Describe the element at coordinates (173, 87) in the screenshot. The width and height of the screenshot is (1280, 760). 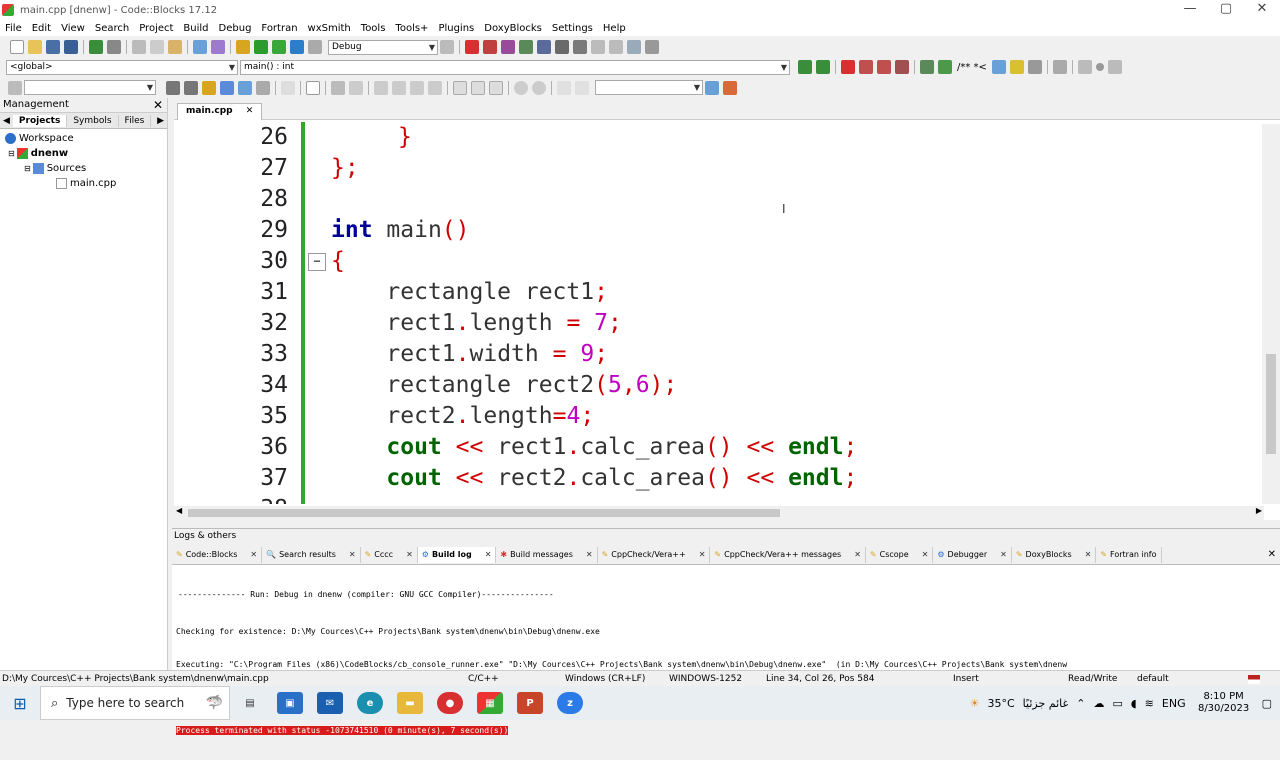
I see `arrow-left-icon` at that location.